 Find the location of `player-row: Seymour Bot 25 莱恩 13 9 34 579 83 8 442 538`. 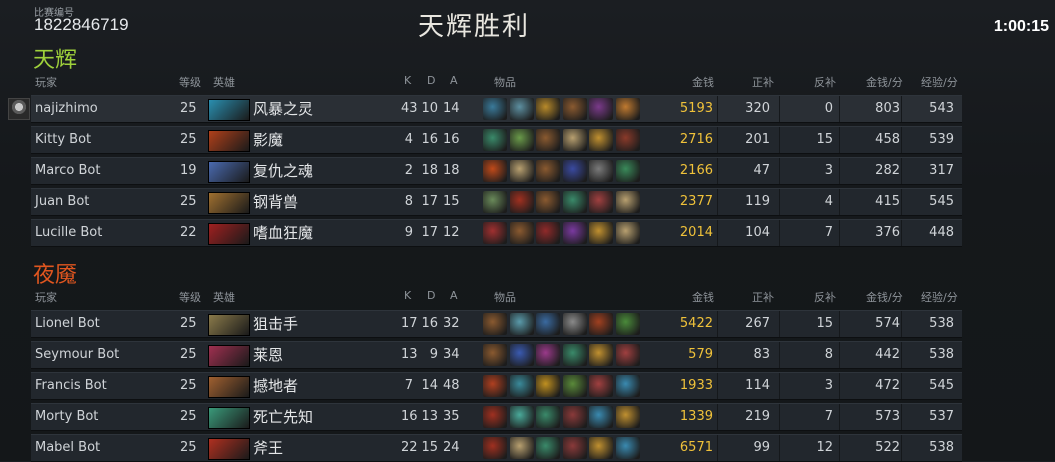

player-row: Seymour Bot 25 莱恩 13 9 34 579 83 8 442 538 is located at coordinates (496, 355).